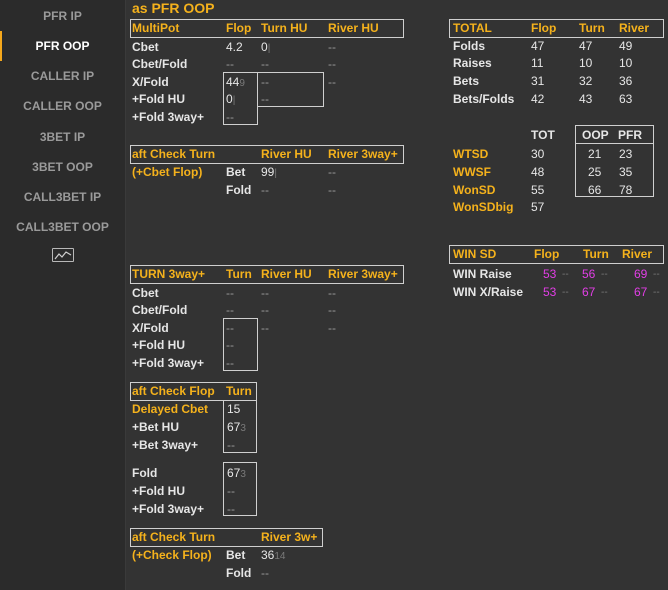  Describe the element at coordinates (641, 274) in the screenshot. I see `winsd-river-value: 69` at that location.